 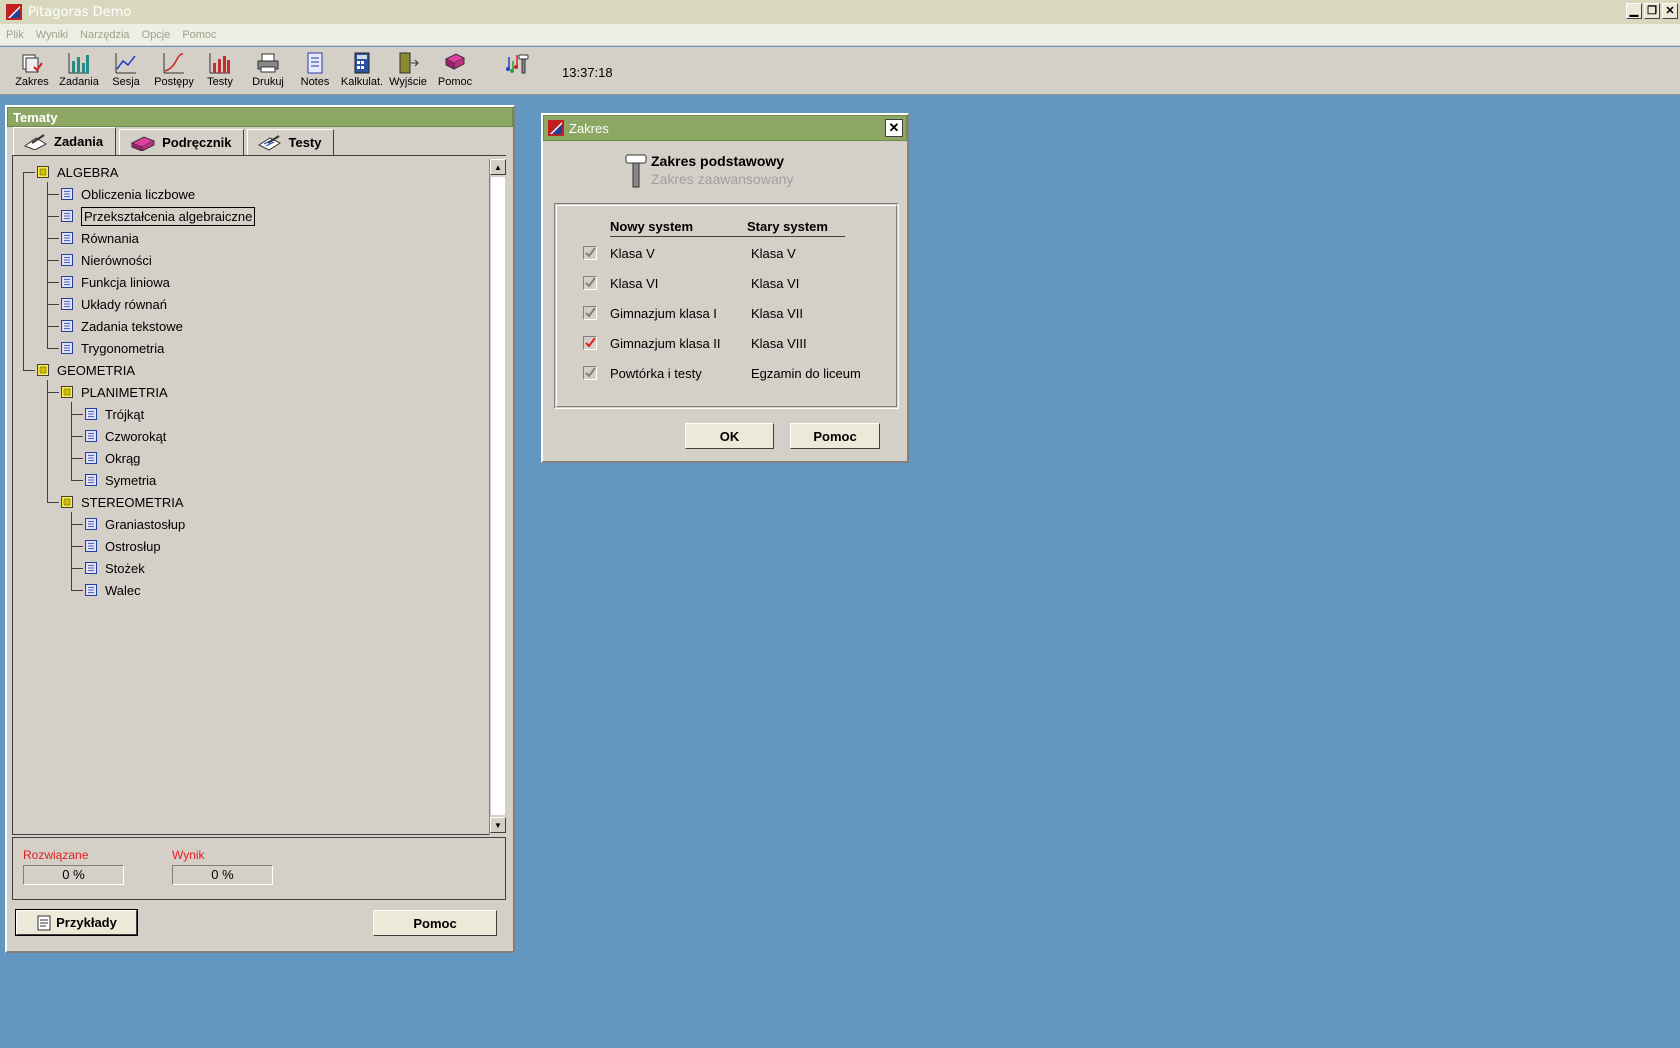 I want to click on tree-item-1: Przekształcenia algebraiczne, so click(x=158, y=216).